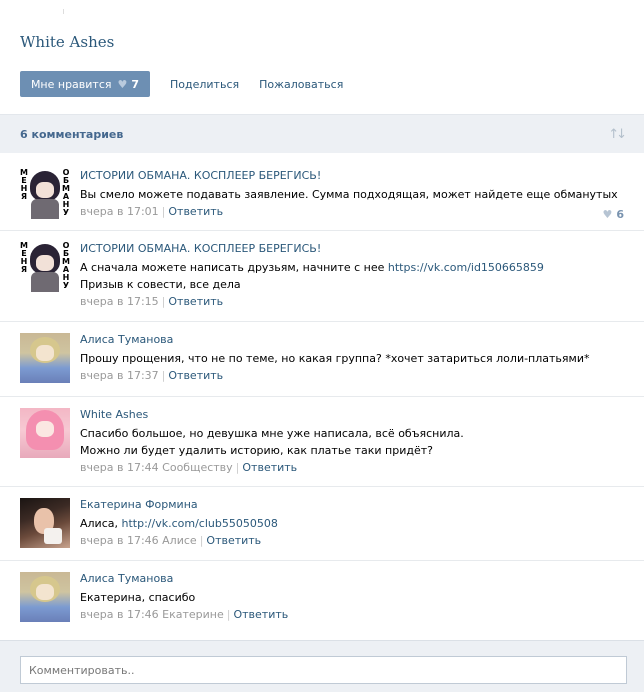 The height and width of the screenshot is (692, 644). I want to click on comment-link: https://vk.com/id150665859, so click(466, 267).